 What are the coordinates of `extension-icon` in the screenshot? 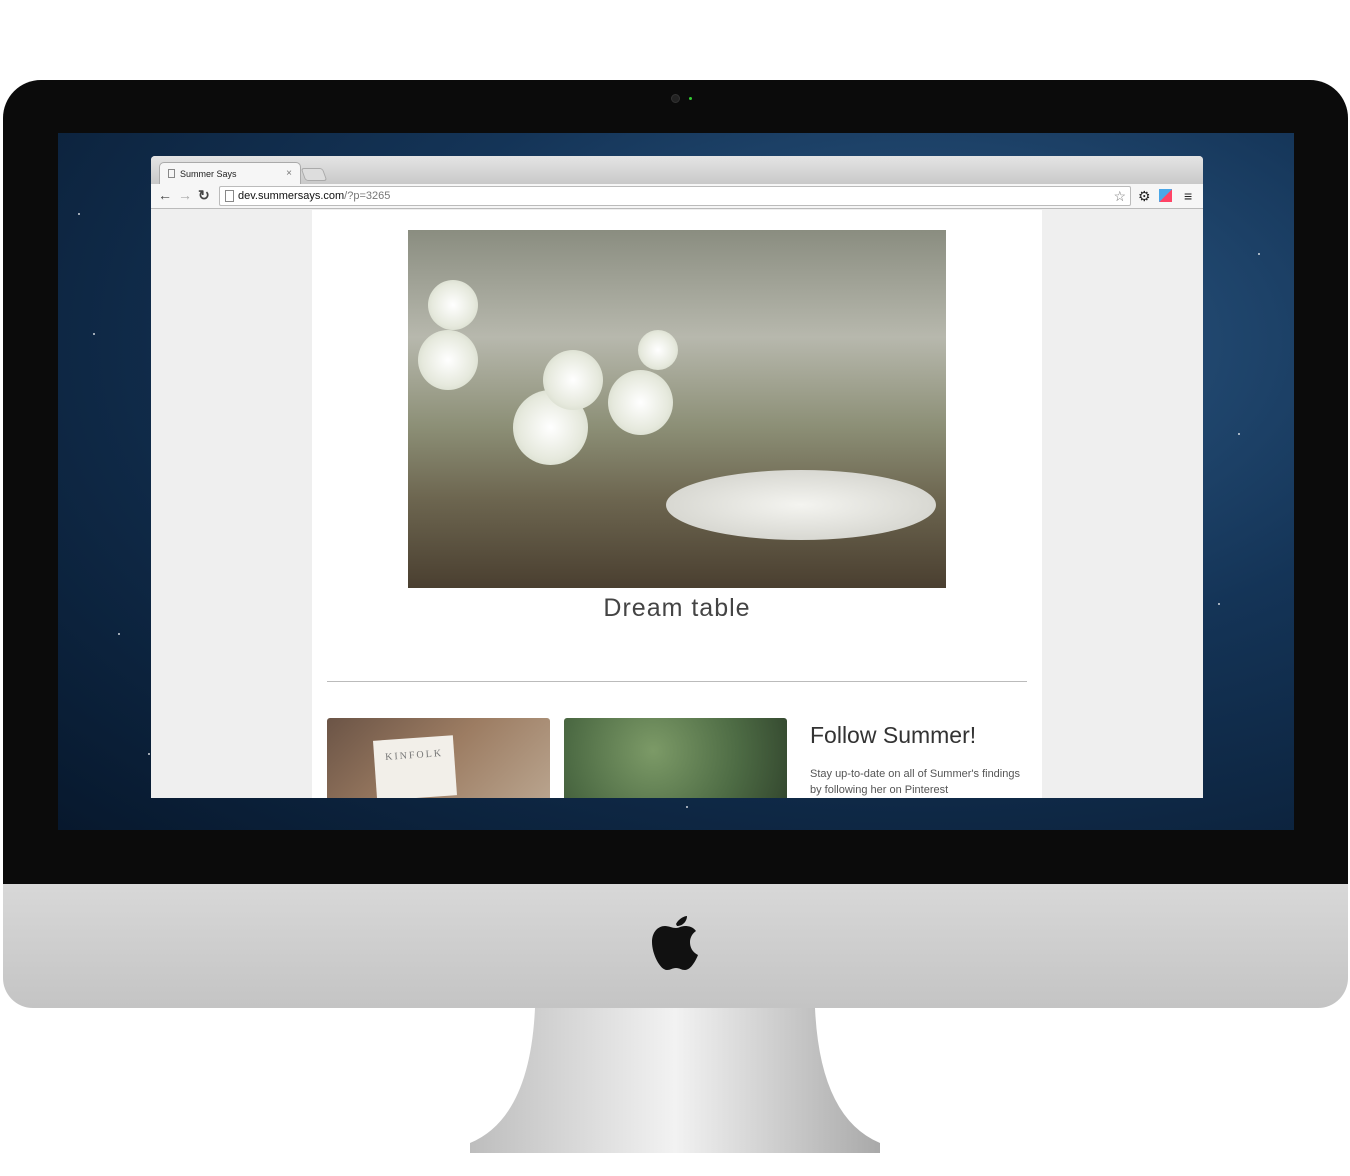 It's located at (1165, 195).